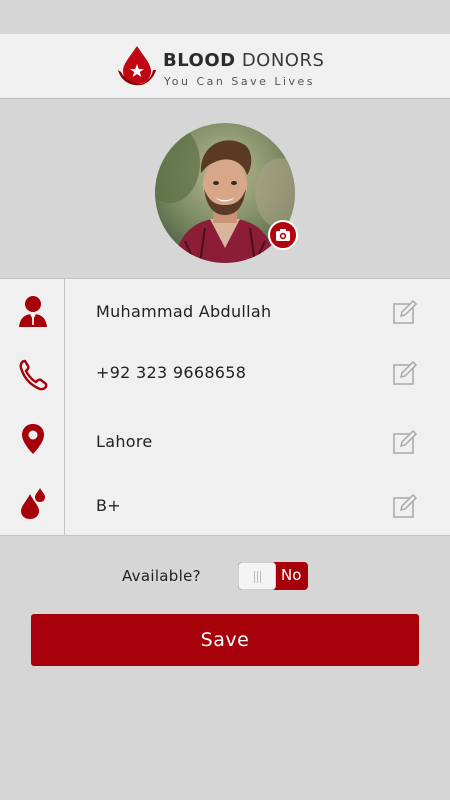  I want to click on name-field: Muhammad Abdullah, so click(184, 311).